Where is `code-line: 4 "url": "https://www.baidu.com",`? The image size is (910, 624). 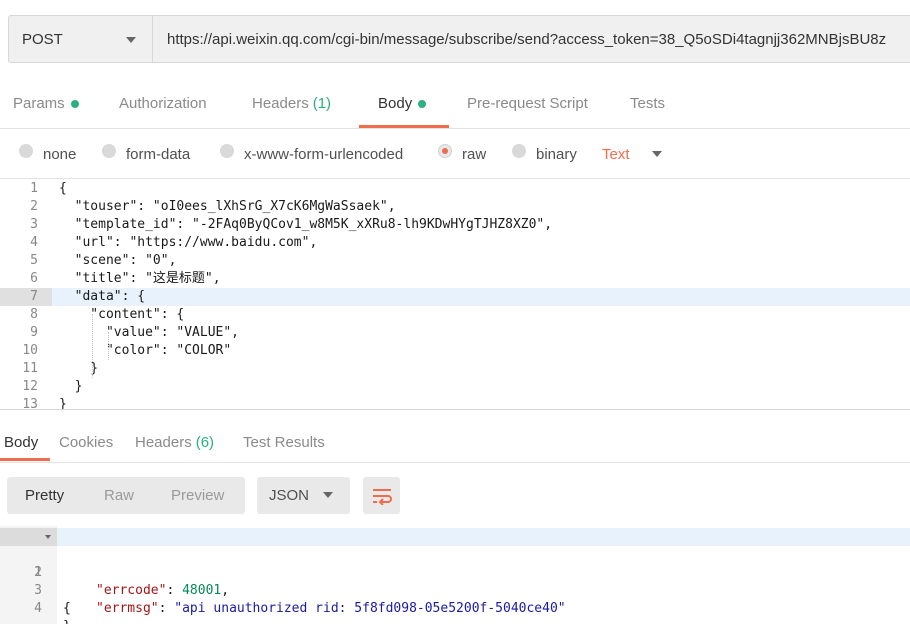
code-line: 4 "url": "https://www.baidu.com", is located at coordinates (455, 243).